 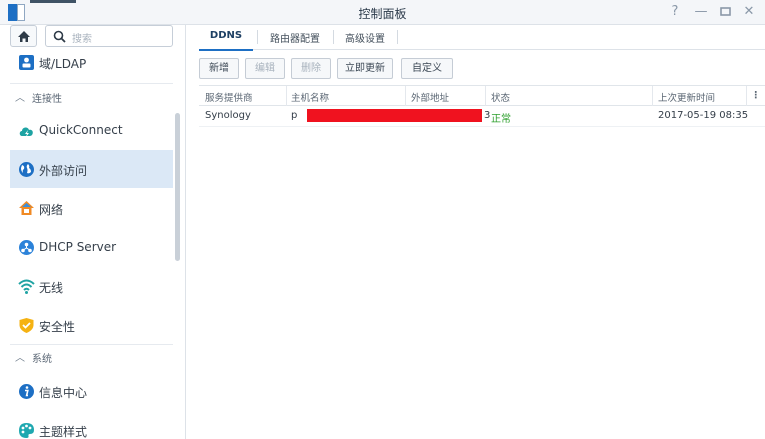 I want to click on sidebar-item-quickconnect: QuickConnect, so click(x=91, y=130).